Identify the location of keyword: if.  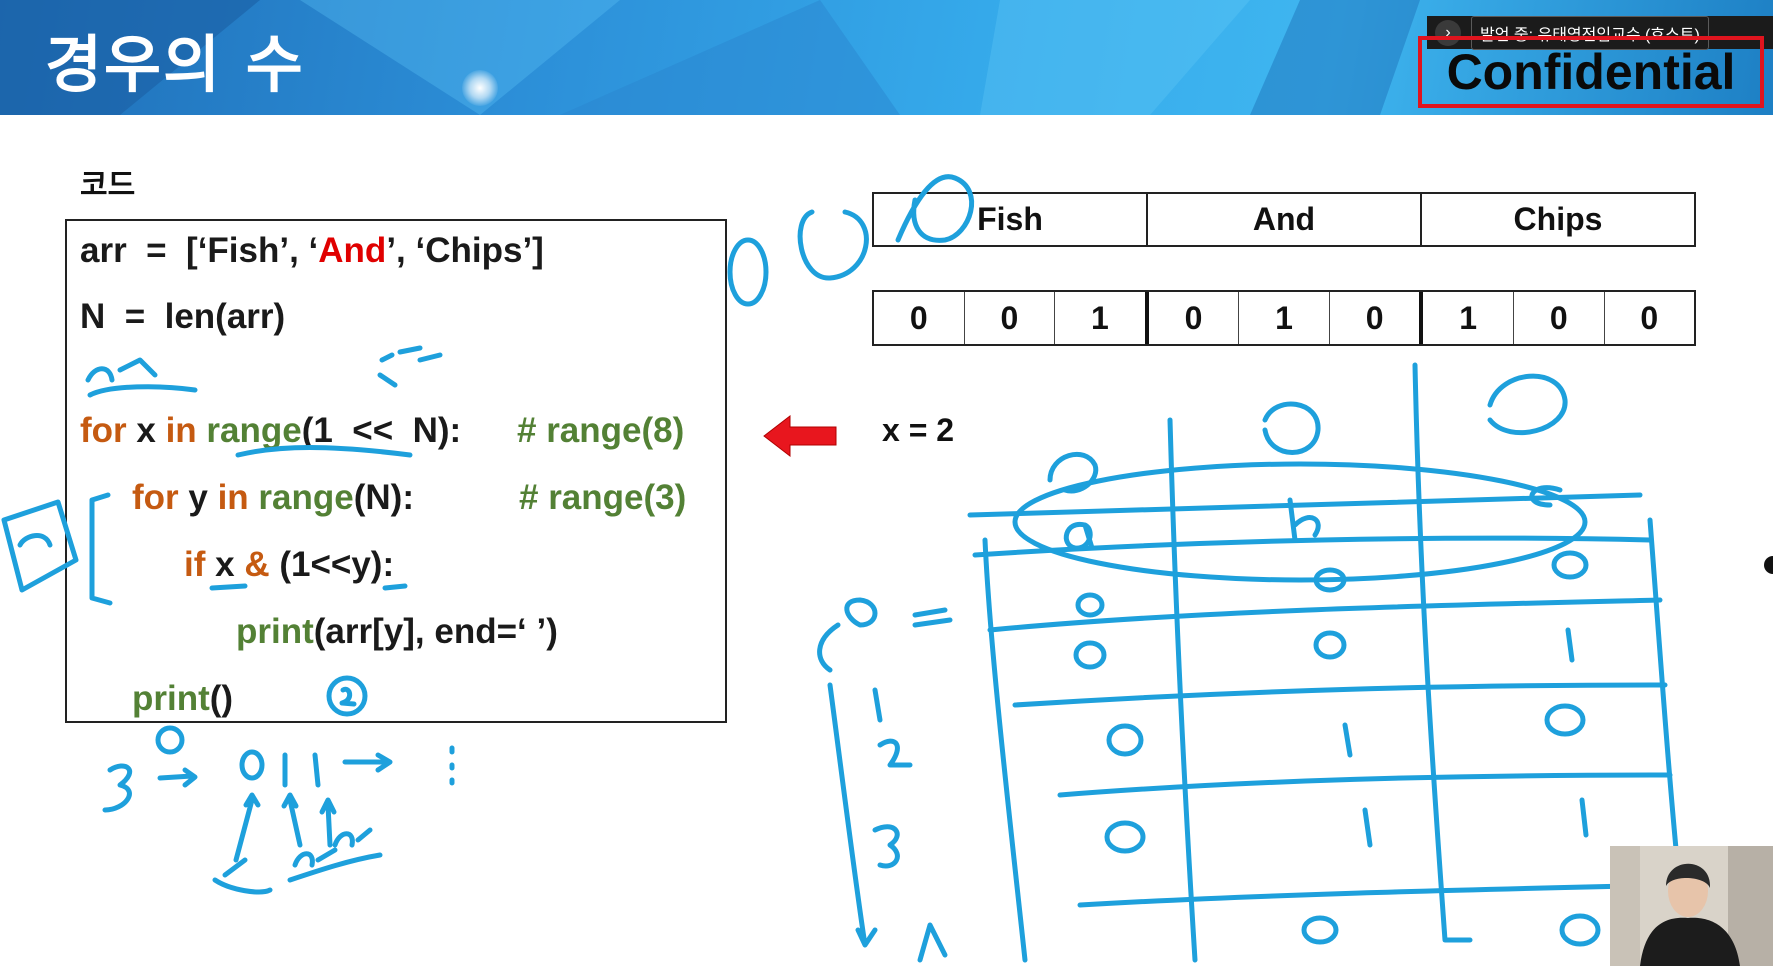
(195, 564).